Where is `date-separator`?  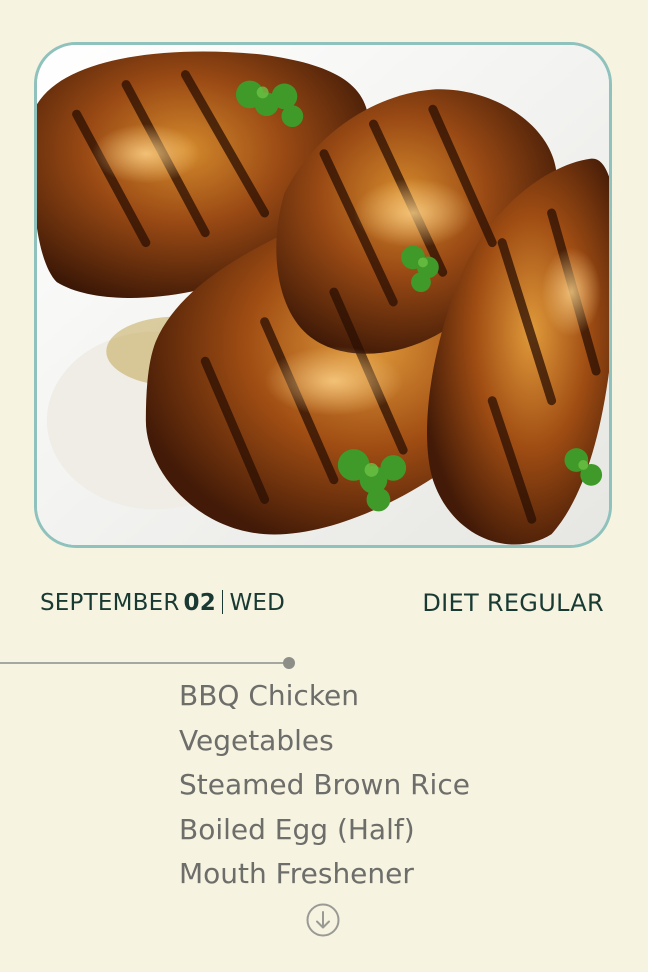
date-separator is located at coordinates (222, 602).